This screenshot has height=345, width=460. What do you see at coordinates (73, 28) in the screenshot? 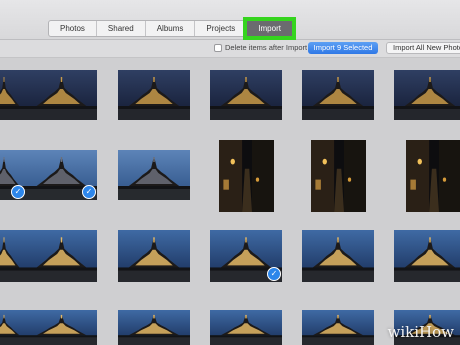
I see `tab-photos: Photos` at bounding box center [73, 28].